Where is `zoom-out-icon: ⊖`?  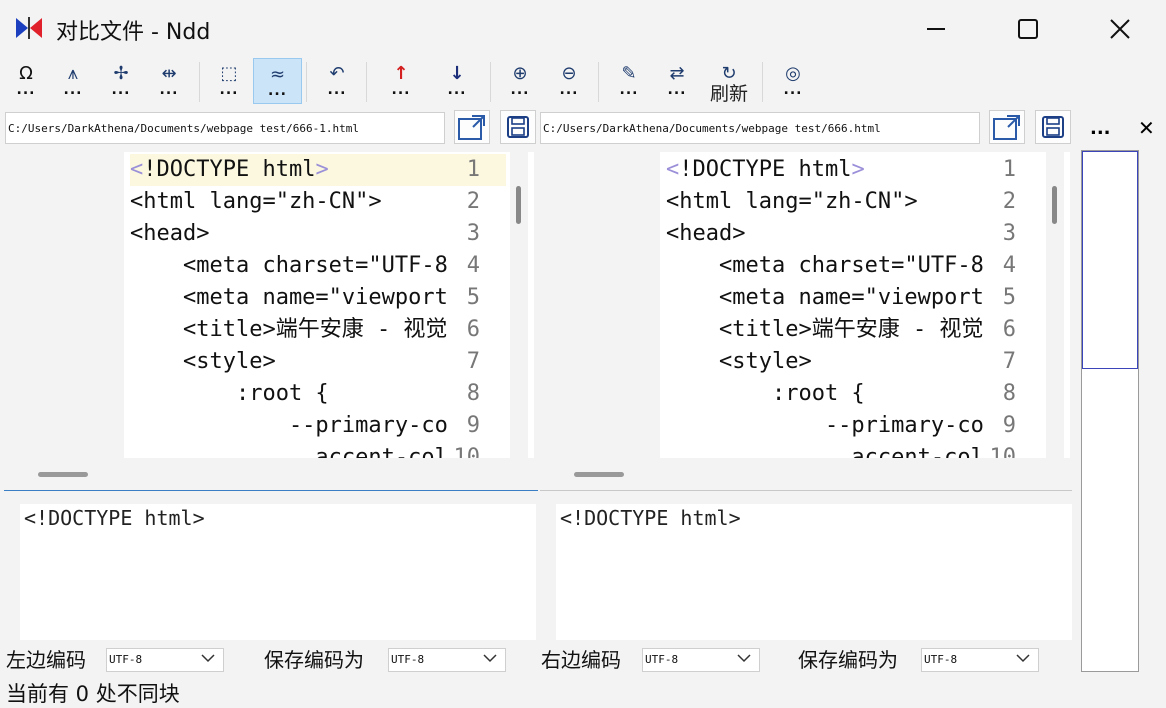 zoom-out-icon: ⊖ is located at coordinates (569, 73).